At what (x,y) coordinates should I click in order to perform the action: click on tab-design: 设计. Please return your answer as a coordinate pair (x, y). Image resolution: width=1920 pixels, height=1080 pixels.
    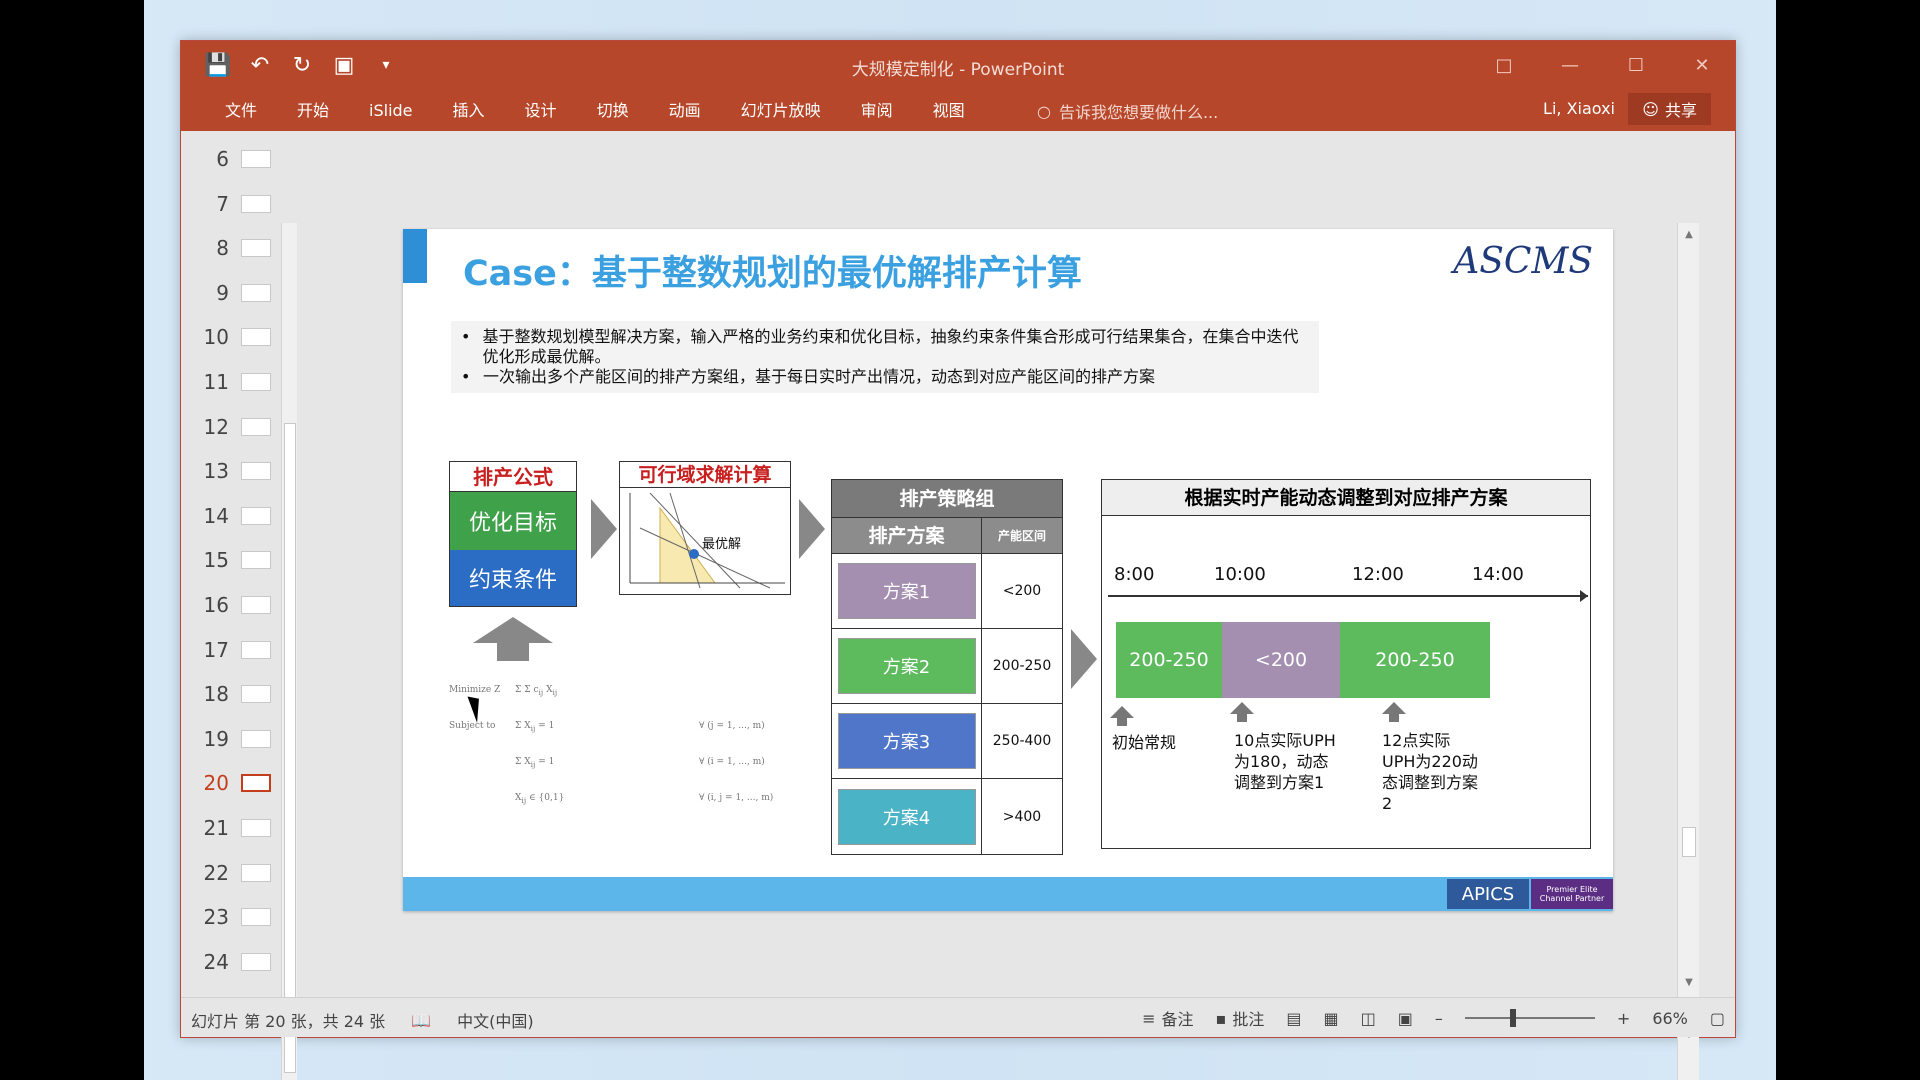
    Looking at the image, I should click on (541, 111).